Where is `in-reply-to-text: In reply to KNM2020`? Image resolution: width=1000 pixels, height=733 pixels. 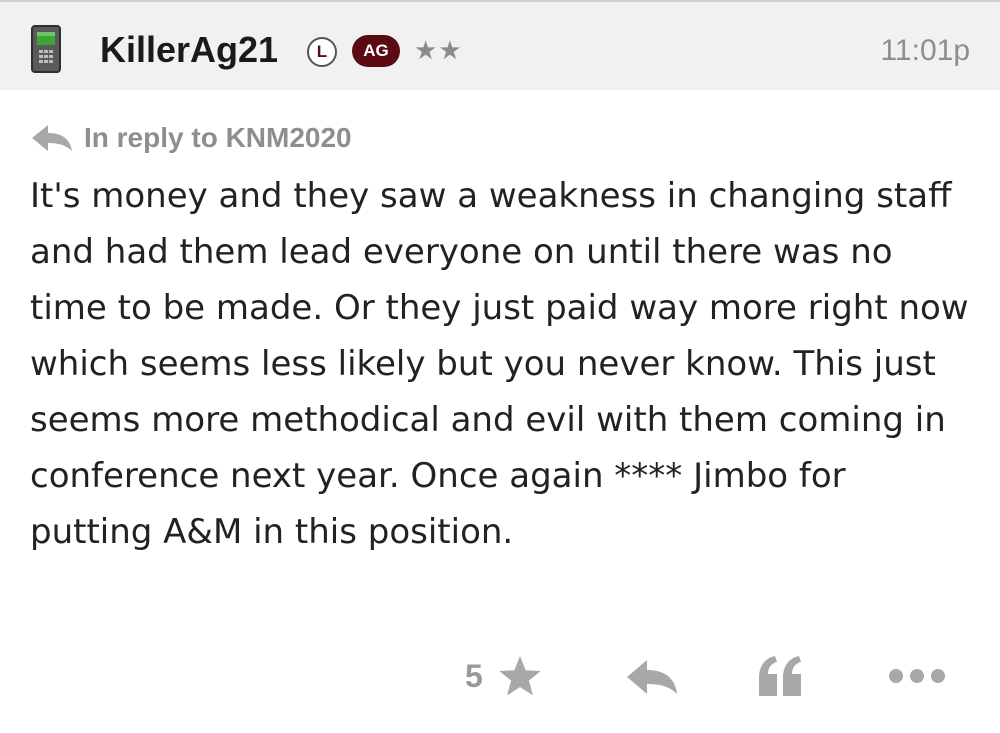 in-reply-to-text: In reply to KNM2020 is located at coordinates (218, 137).